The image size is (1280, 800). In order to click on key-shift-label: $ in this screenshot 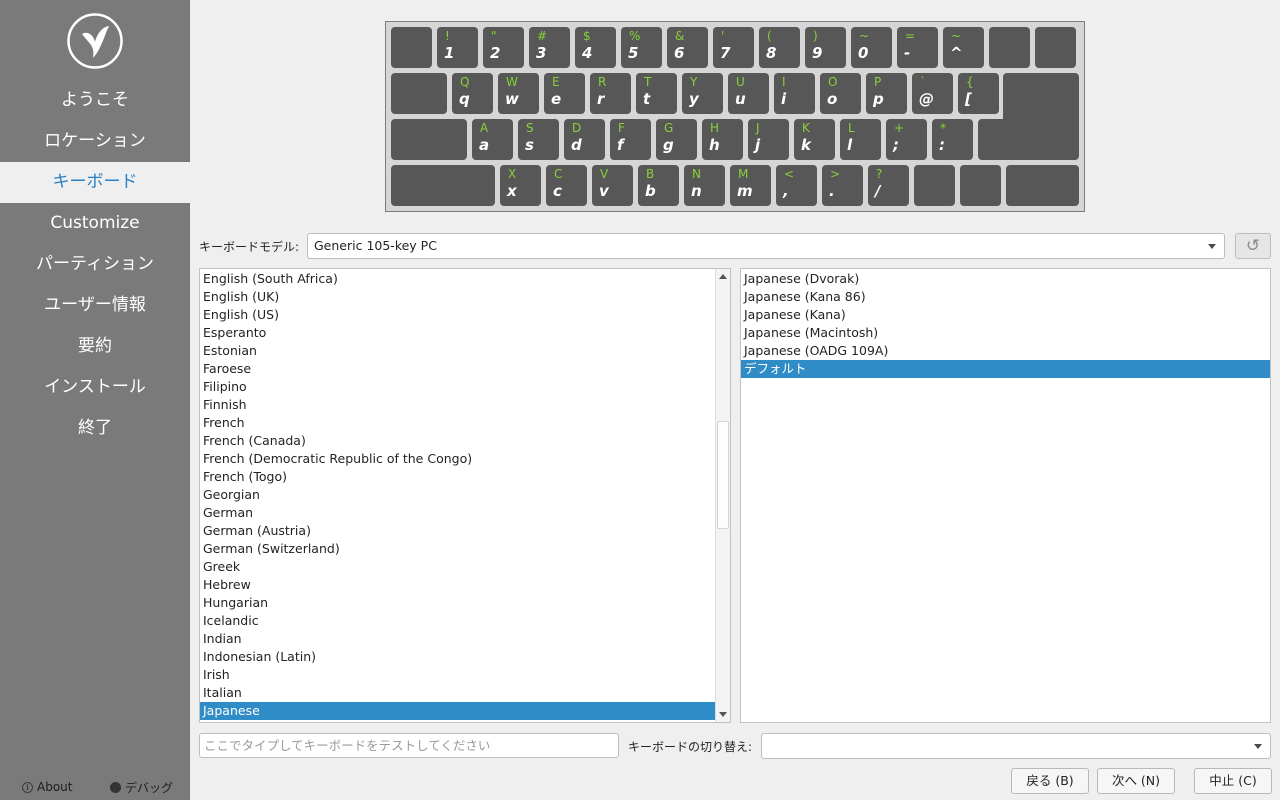, I will do `click(587, 36)`.